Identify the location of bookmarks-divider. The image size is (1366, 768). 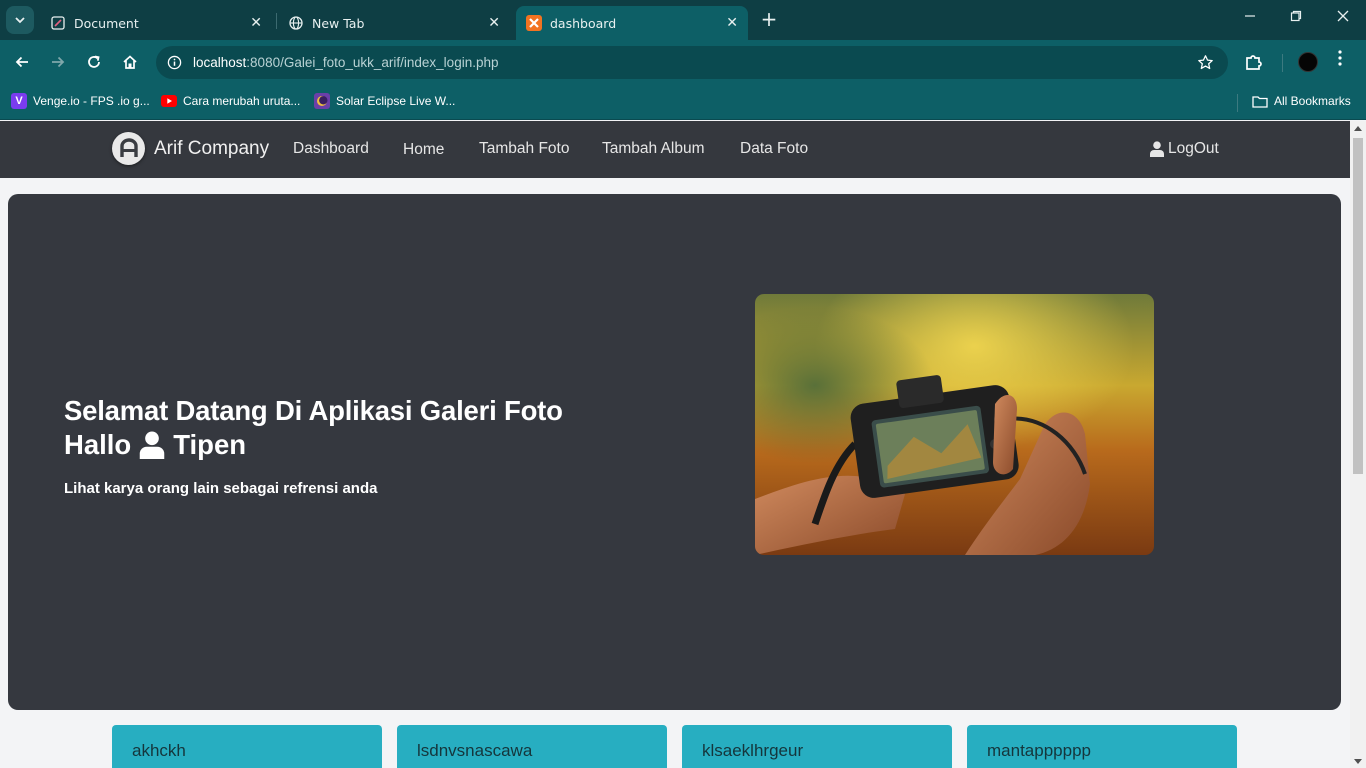
(1237, 103).